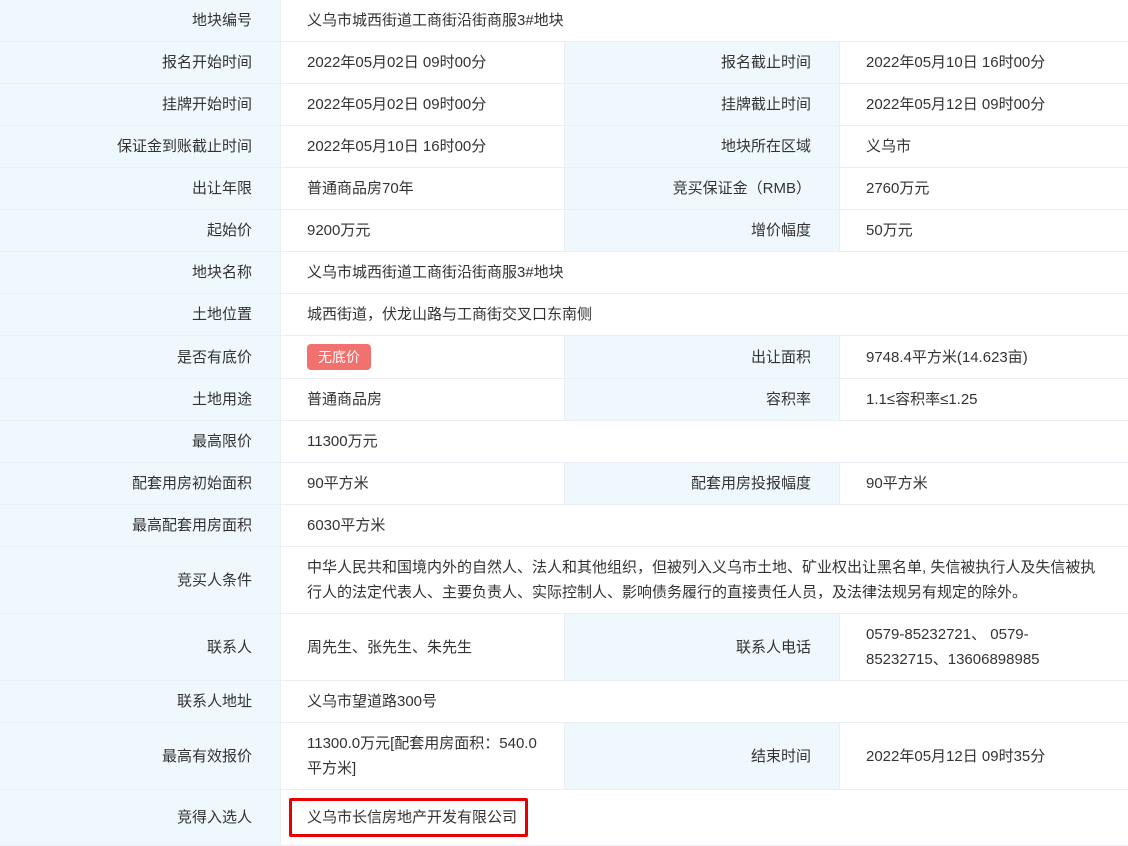 This screenshot has height=846, width=1128. What do you see at coordinates (704, 701) in the screenshot?
I see `field-value: 义乌市望道路300号` at bounding box center [704, 701].